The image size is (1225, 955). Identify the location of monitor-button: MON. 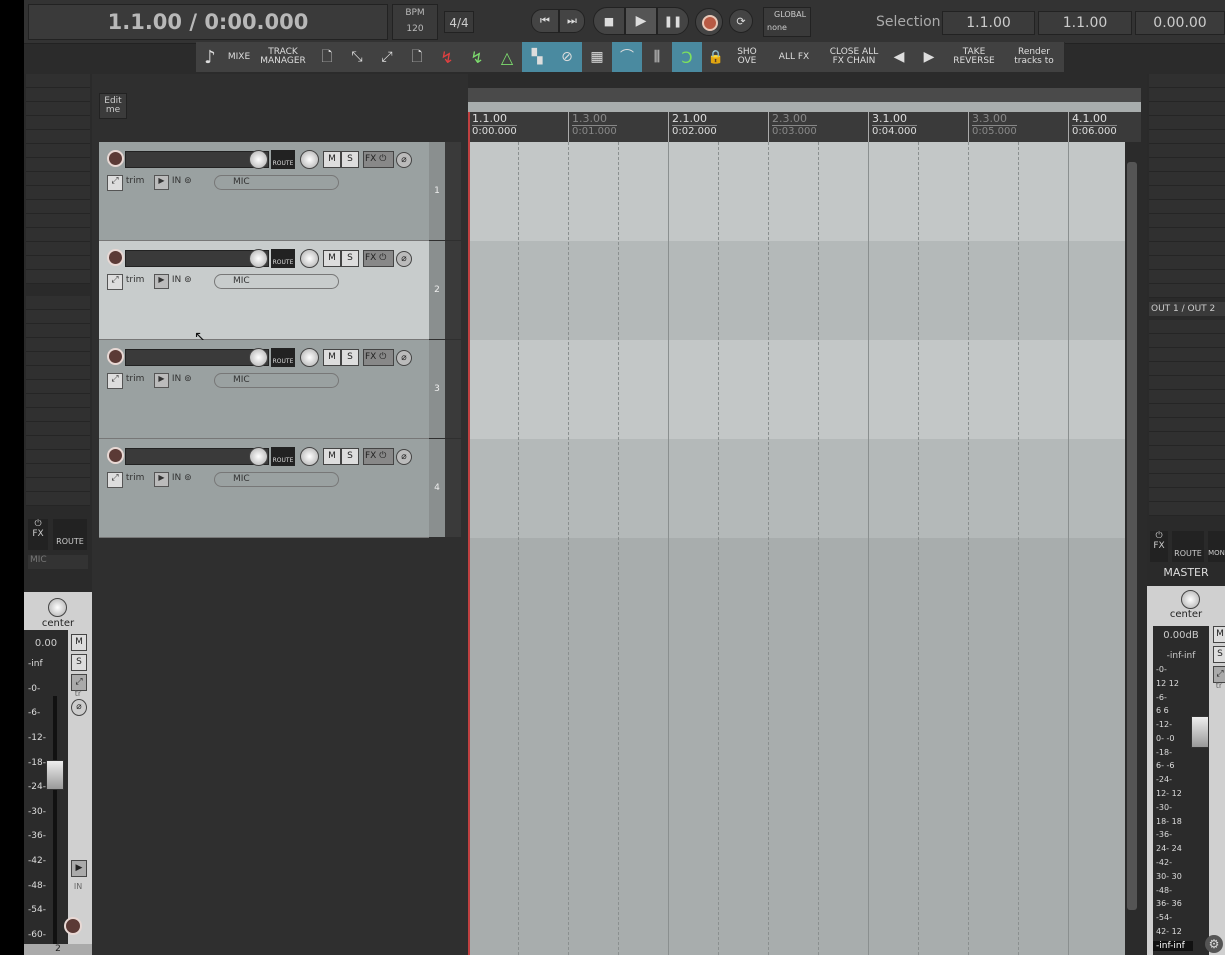
(1216, 546).